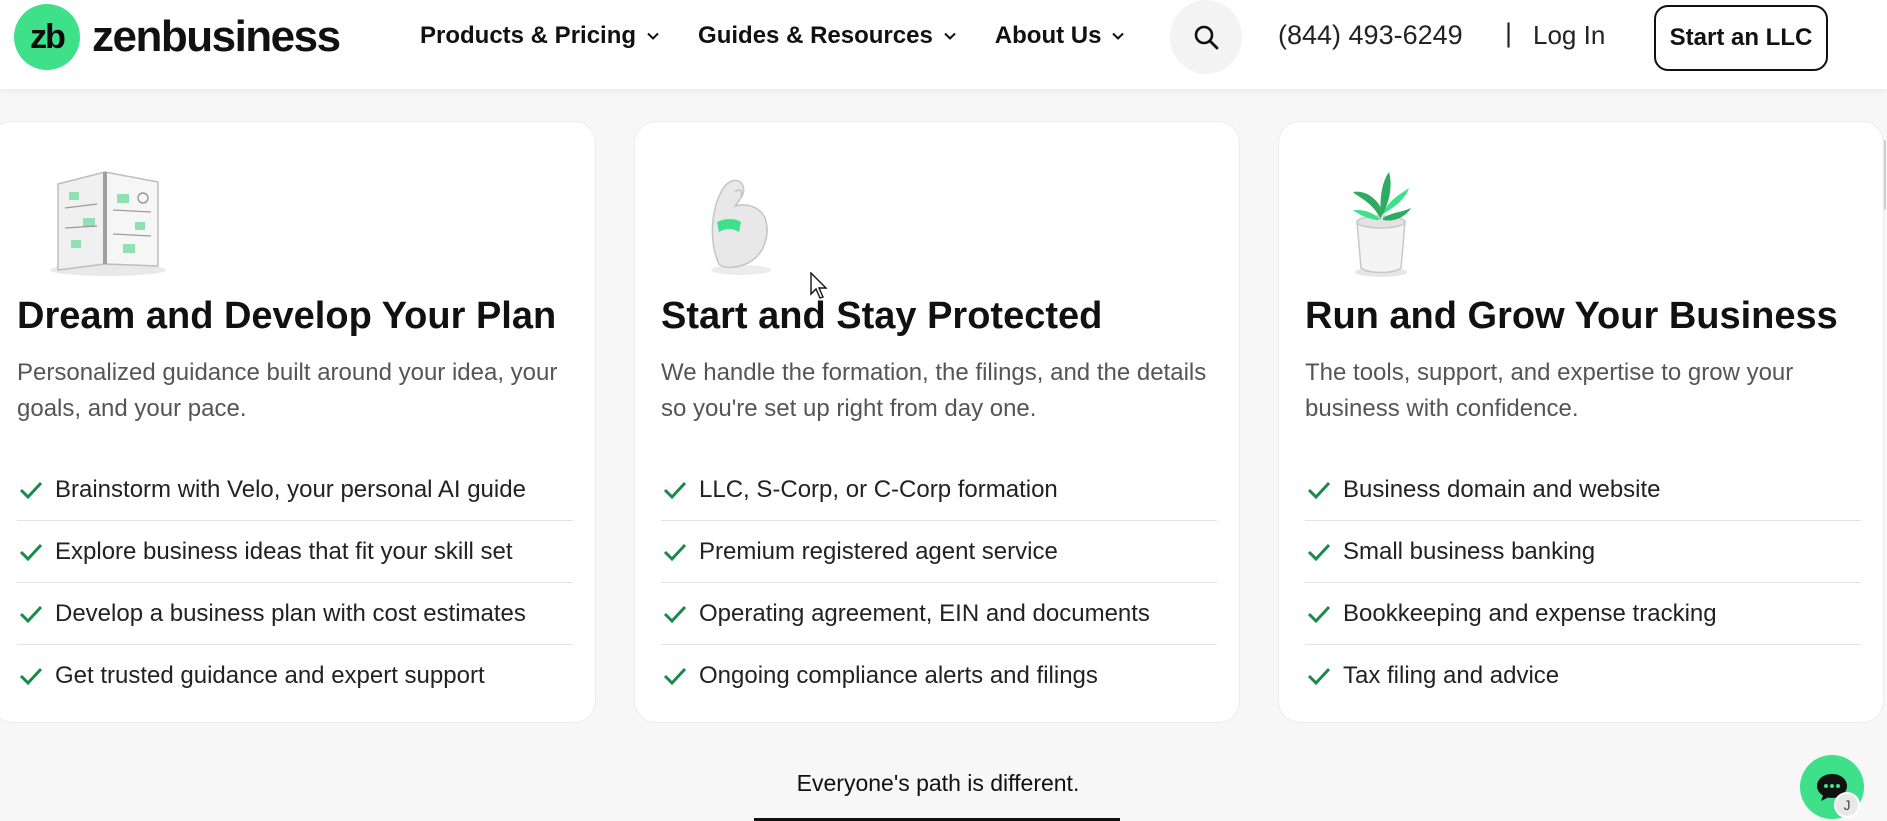  I want to click on list-item: Tax filing and advice, so click(1583, 676).